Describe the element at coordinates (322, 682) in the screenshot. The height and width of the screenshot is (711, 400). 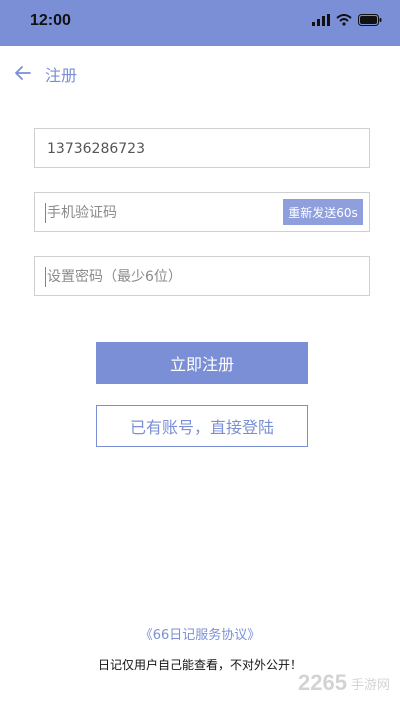
I see `watermark-number: 2265` at that location.